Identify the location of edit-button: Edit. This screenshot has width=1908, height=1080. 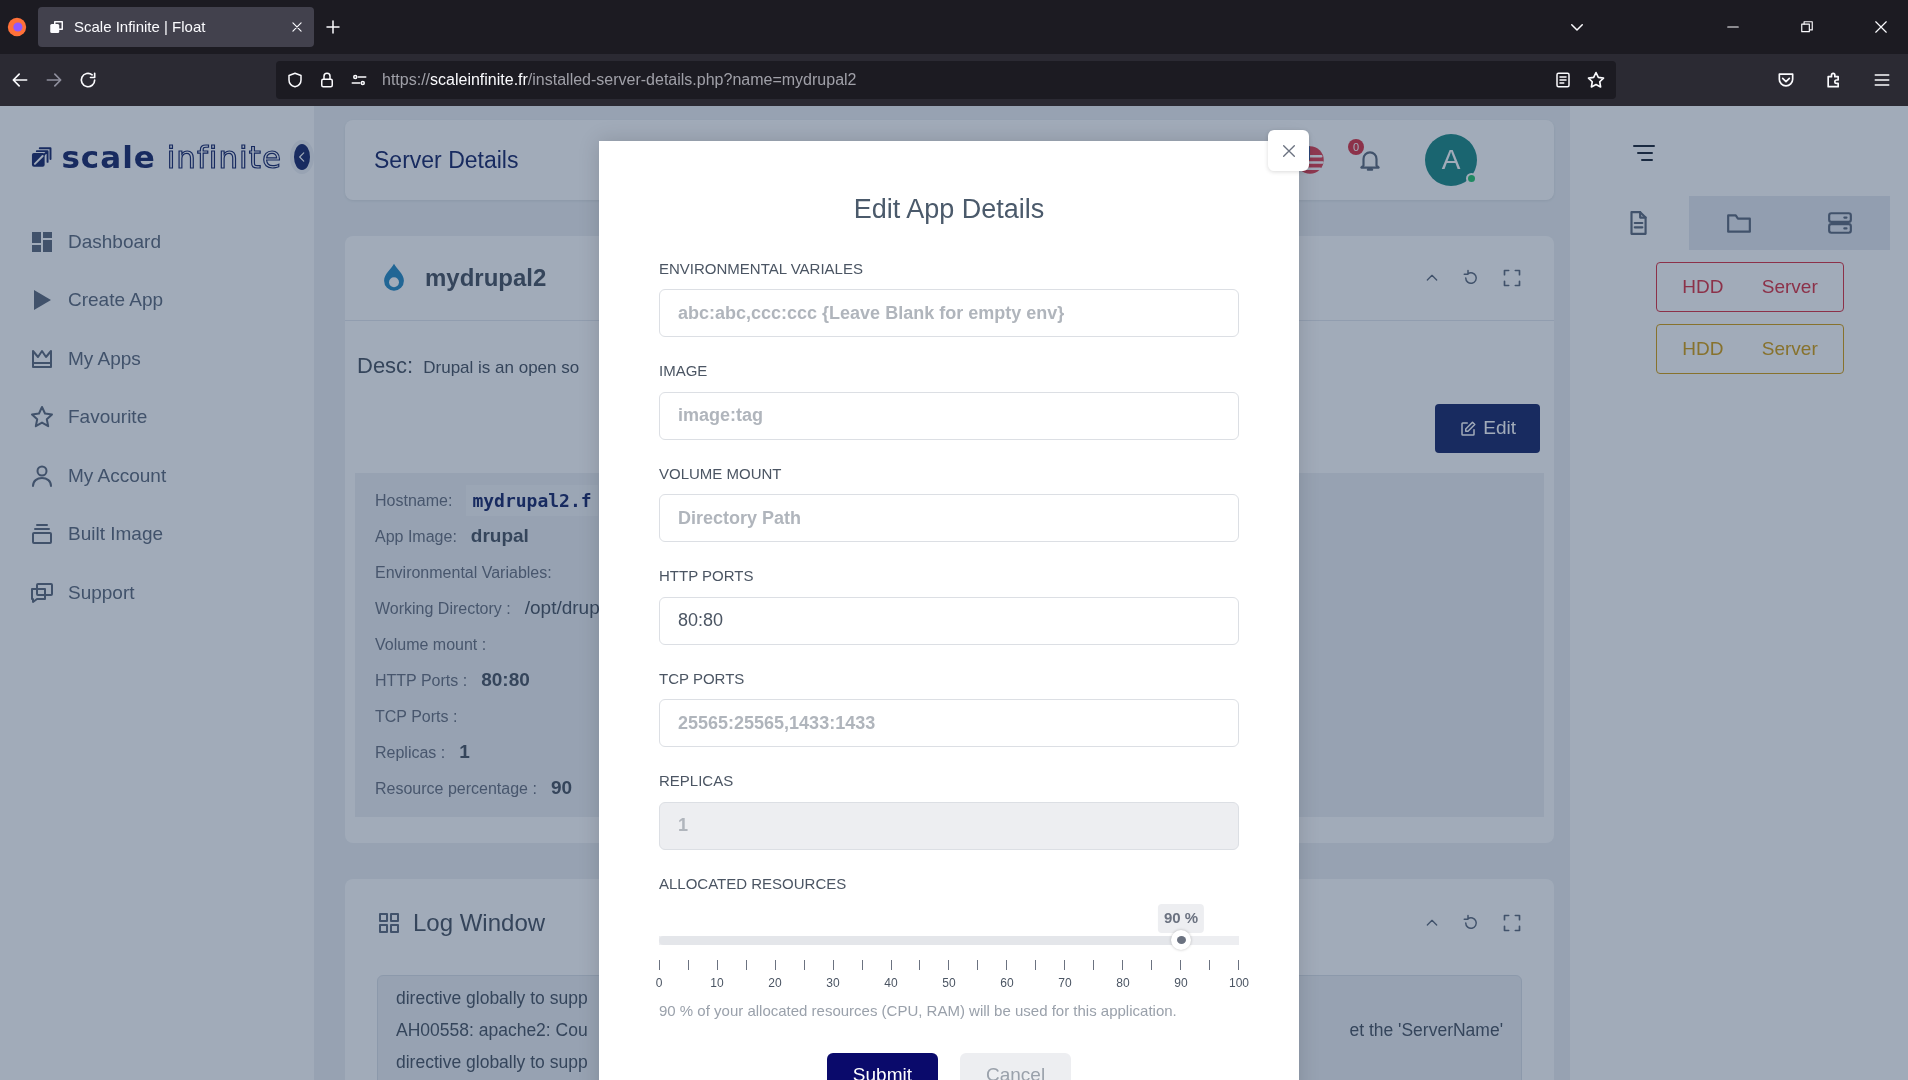
(1487, 428).